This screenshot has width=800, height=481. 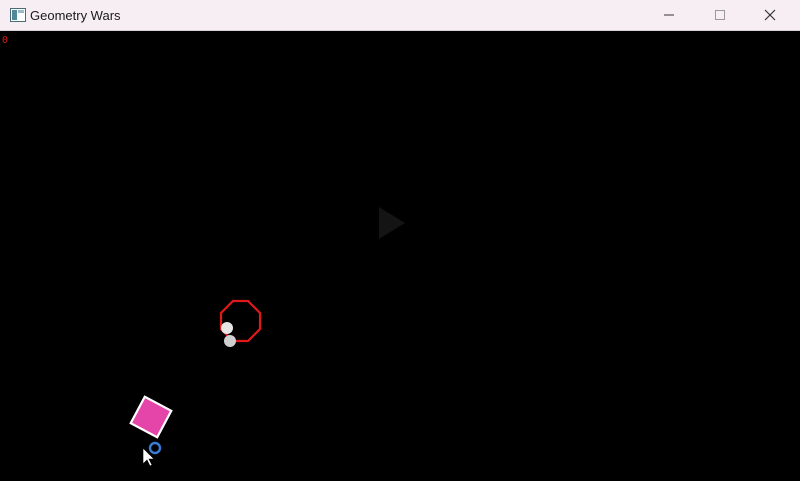 I want to click on close-icon, so click(x=770, y=15).